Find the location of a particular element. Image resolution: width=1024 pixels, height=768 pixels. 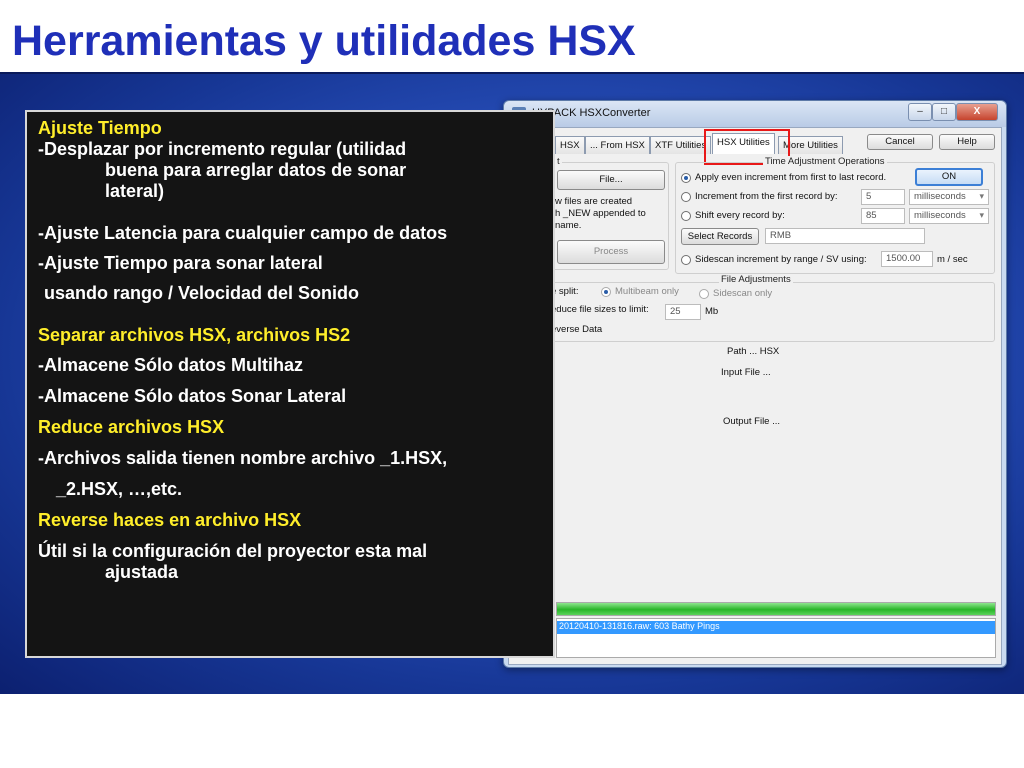

increment-unit-combo: milliseconds is located at coordinates (949, 197).